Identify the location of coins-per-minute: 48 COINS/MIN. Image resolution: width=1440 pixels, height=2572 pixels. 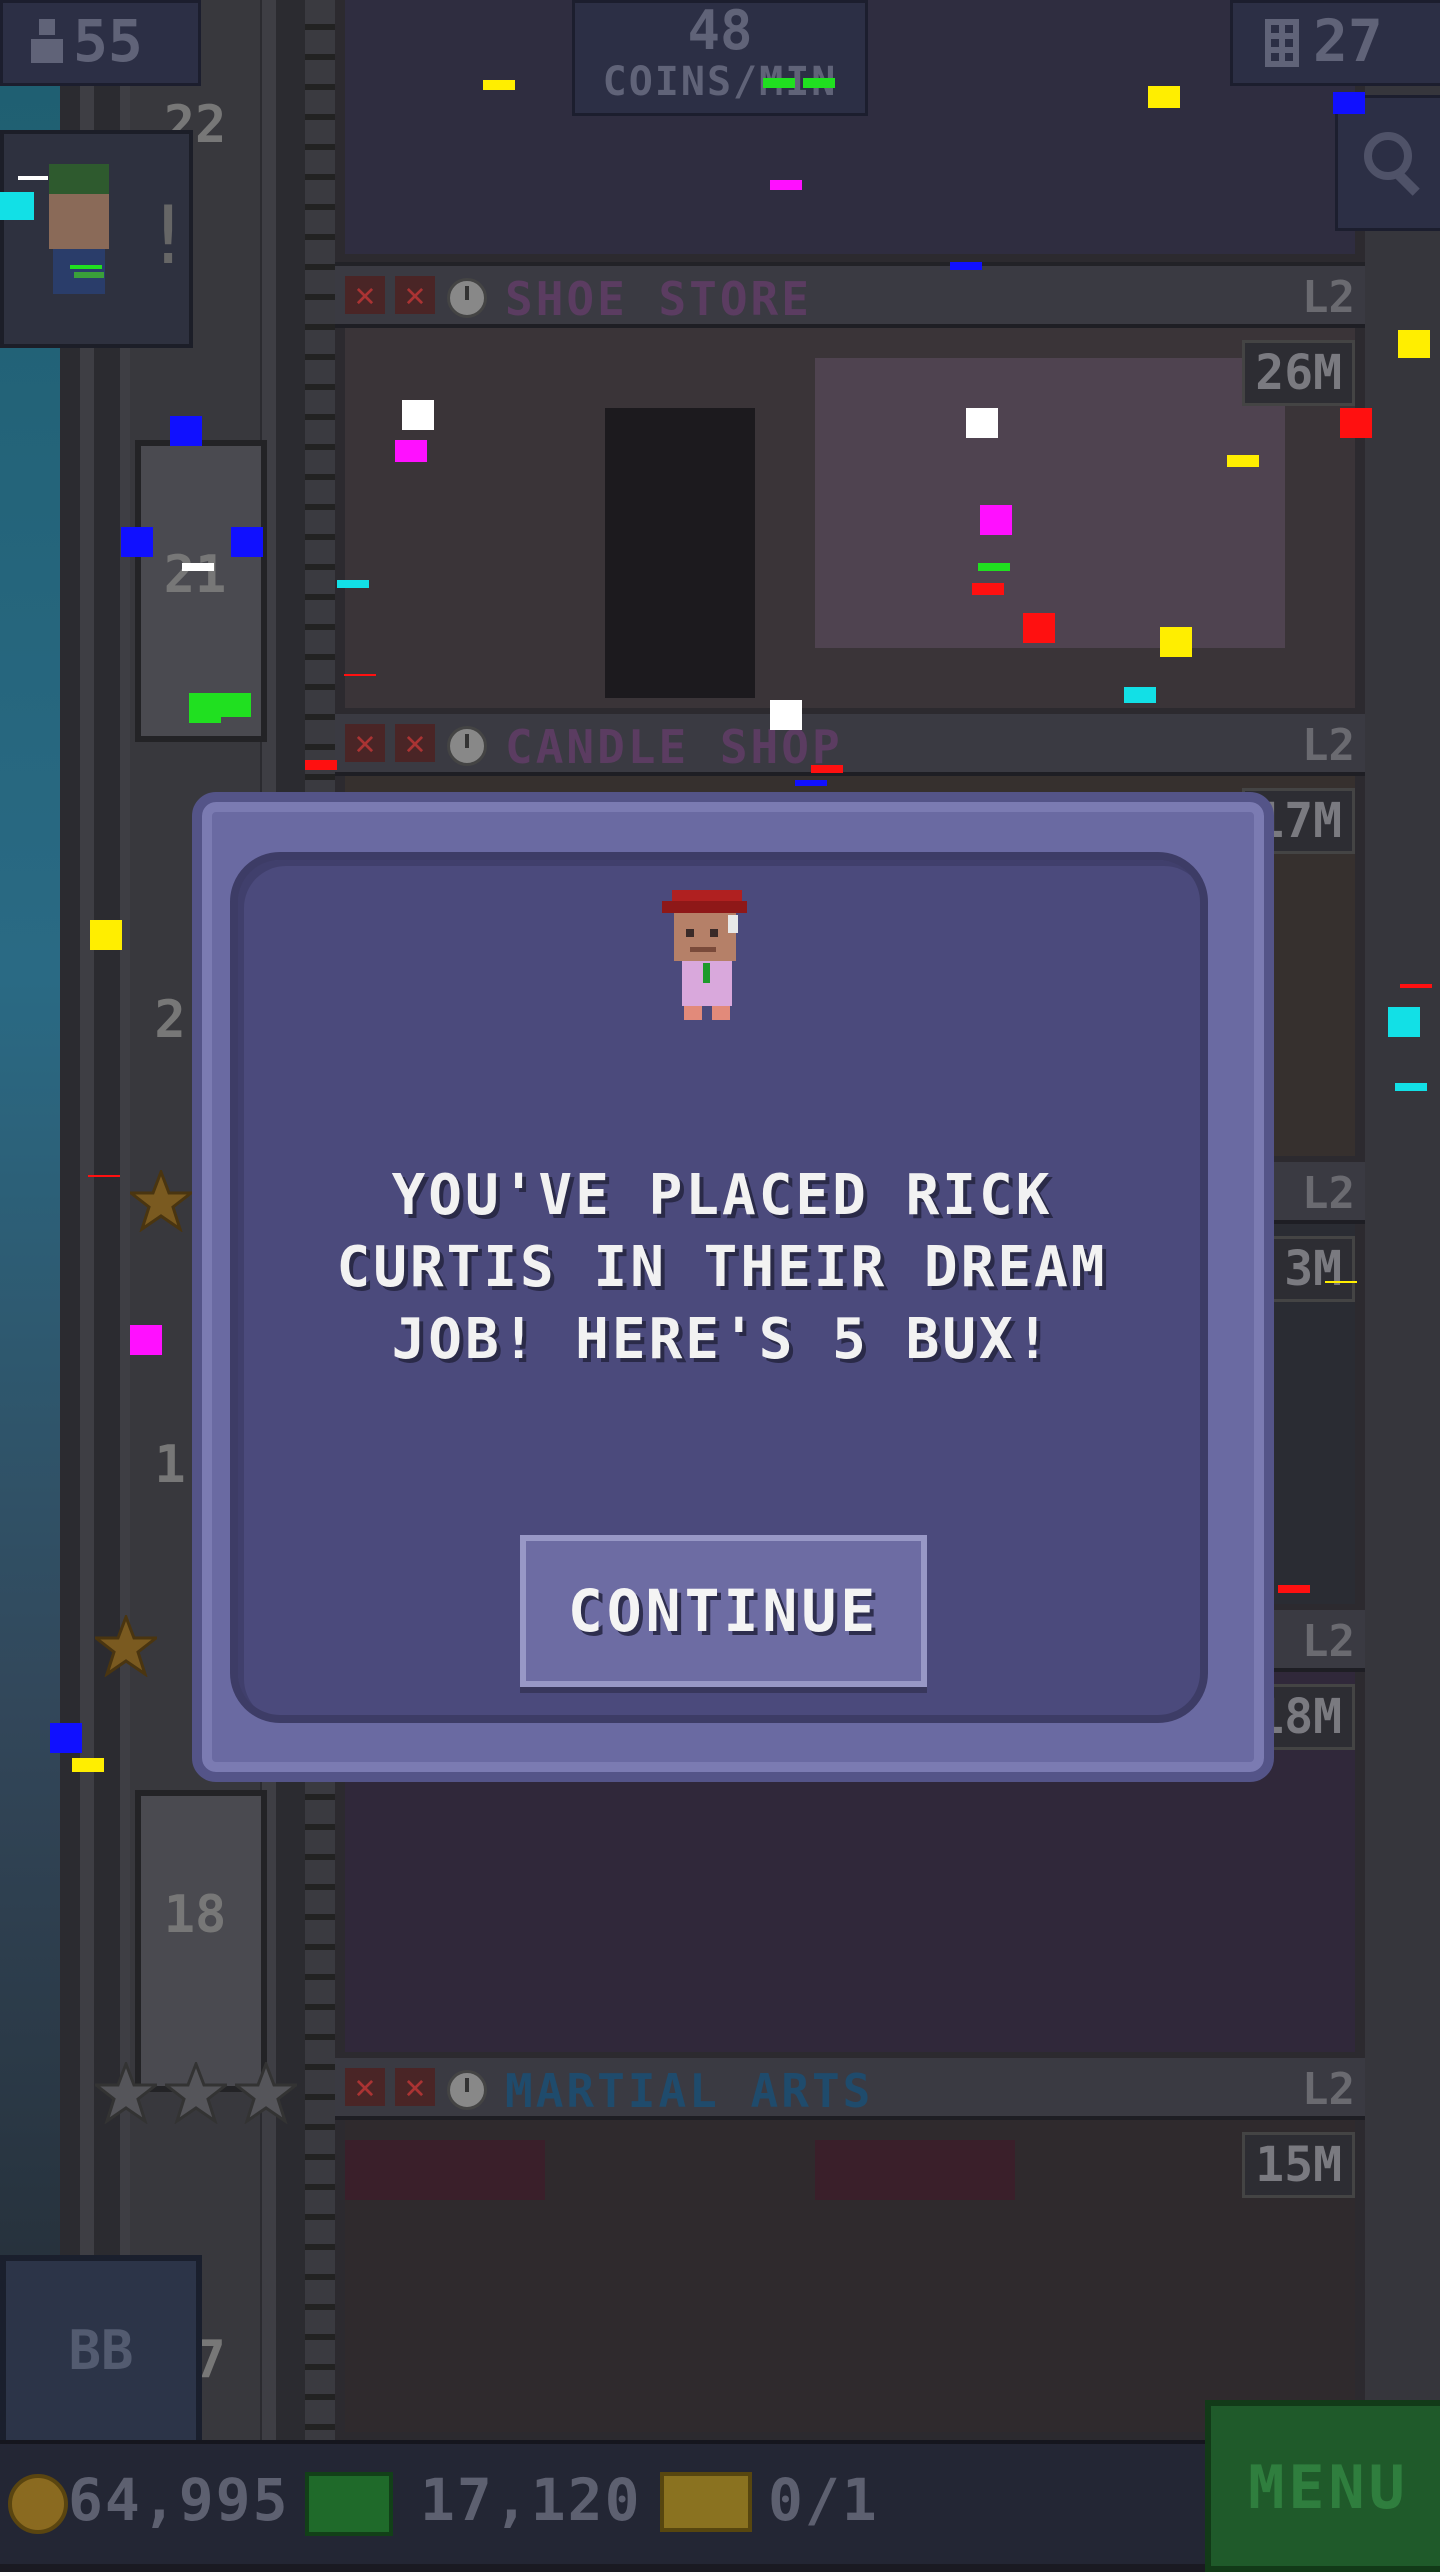
(720, 58).